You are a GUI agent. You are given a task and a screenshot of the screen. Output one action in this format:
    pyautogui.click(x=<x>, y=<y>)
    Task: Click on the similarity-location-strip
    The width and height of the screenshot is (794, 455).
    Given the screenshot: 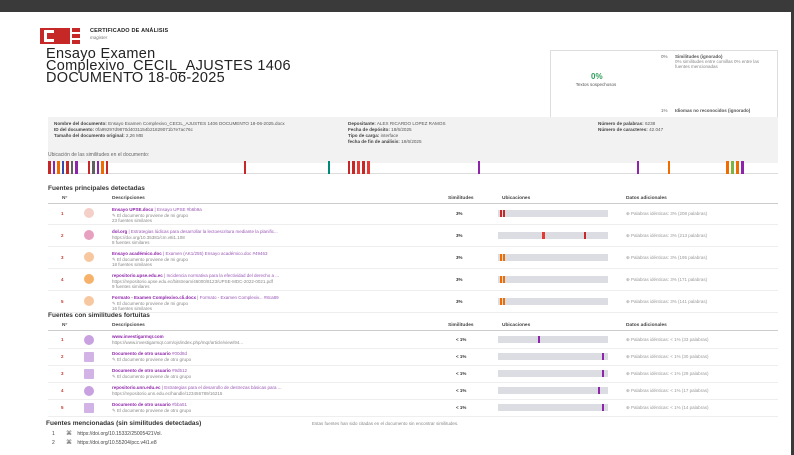 What is the action you would take?
    pyautogui.click(x=413, y=167)
    